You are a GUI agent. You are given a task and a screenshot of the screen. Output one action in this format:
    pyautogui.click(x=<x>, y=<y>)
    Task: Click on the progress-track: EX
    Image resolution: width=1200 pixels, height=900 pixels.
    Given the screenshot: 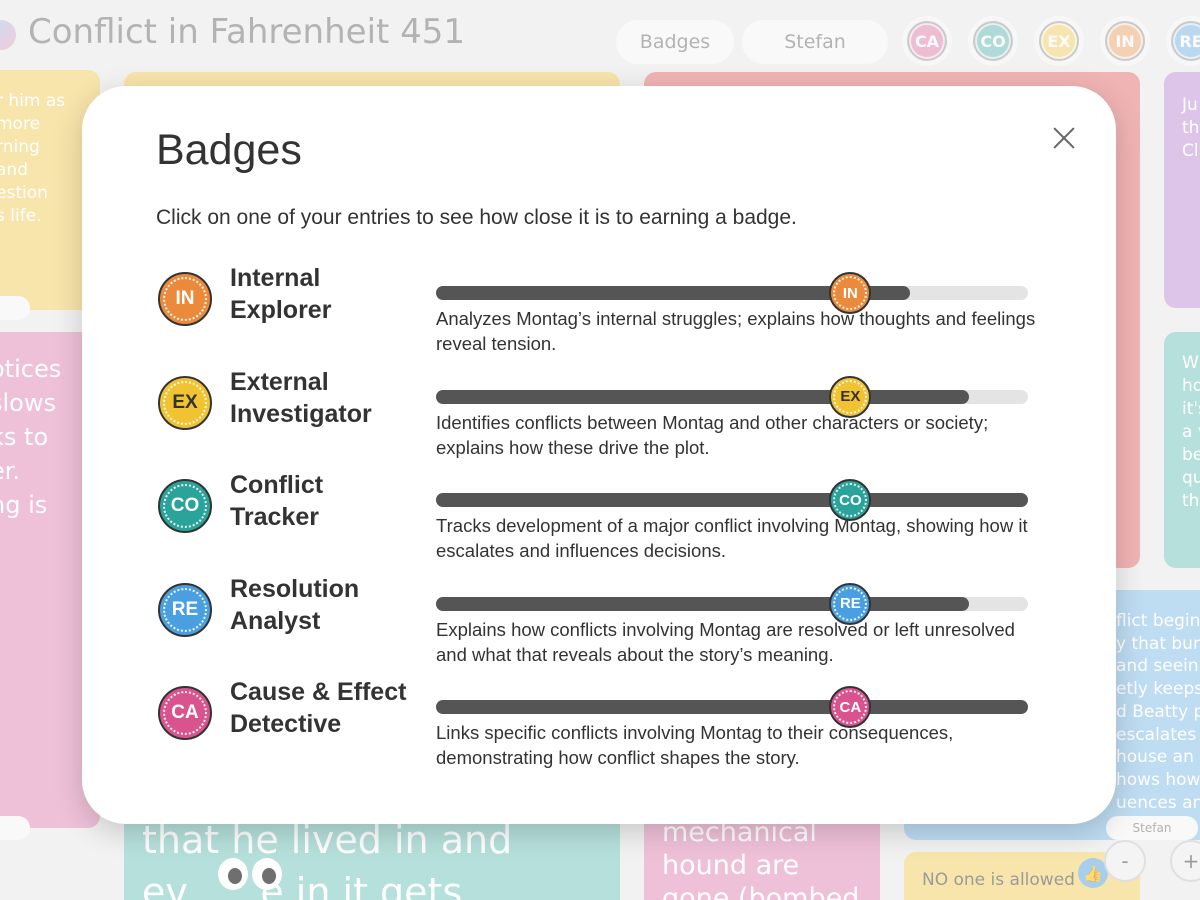 What is the action you would take?
    pyautogui.click(x=732, y=396)
    